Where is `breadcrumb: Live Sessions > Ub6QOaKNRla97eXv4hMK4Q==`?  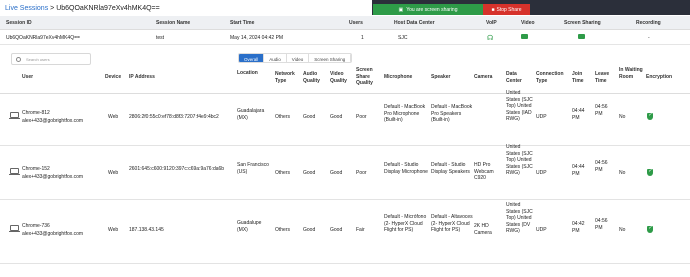
breadcrumb: Live Sessions > Ub6QOaKNRla97eXv4hMK4Q== is located at coordinates (82, 8).